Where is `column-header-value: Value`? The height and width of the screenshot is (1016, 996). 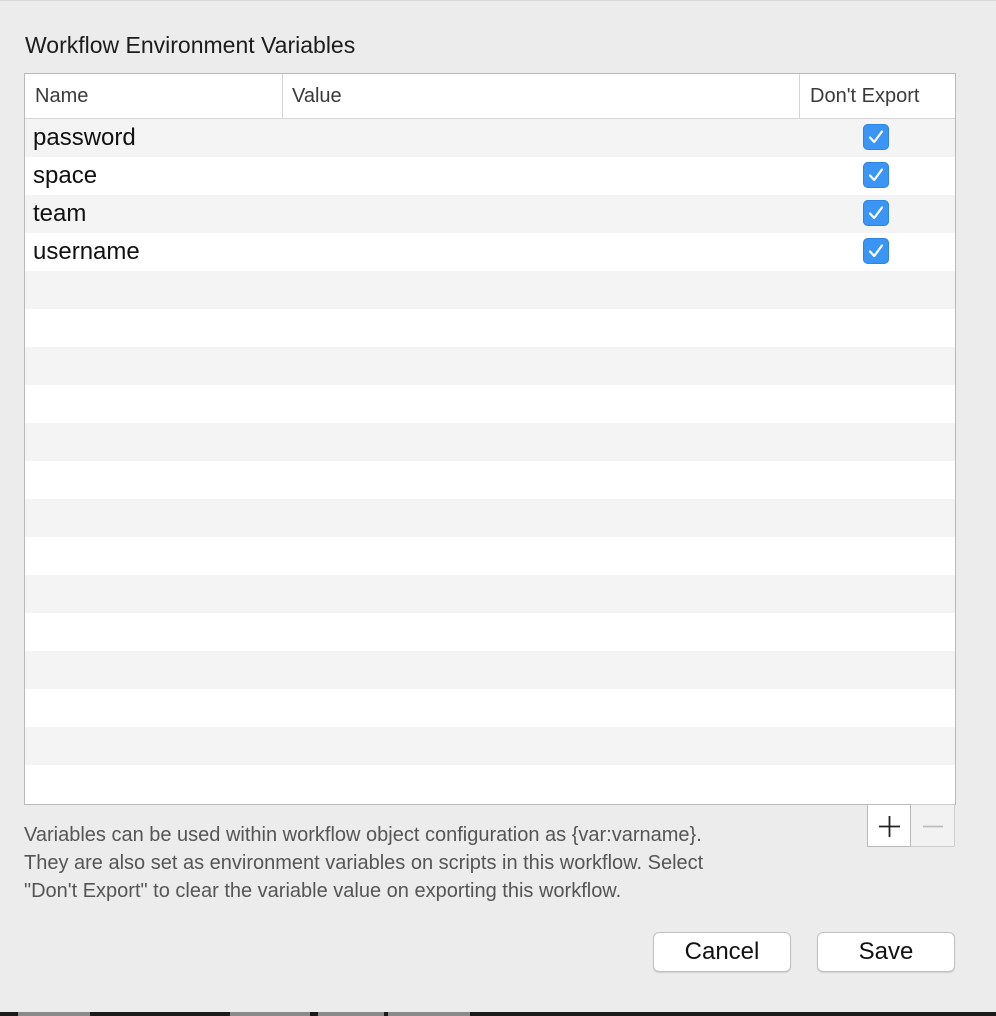
column-header-value: Value is located at coordinates (540, 96).